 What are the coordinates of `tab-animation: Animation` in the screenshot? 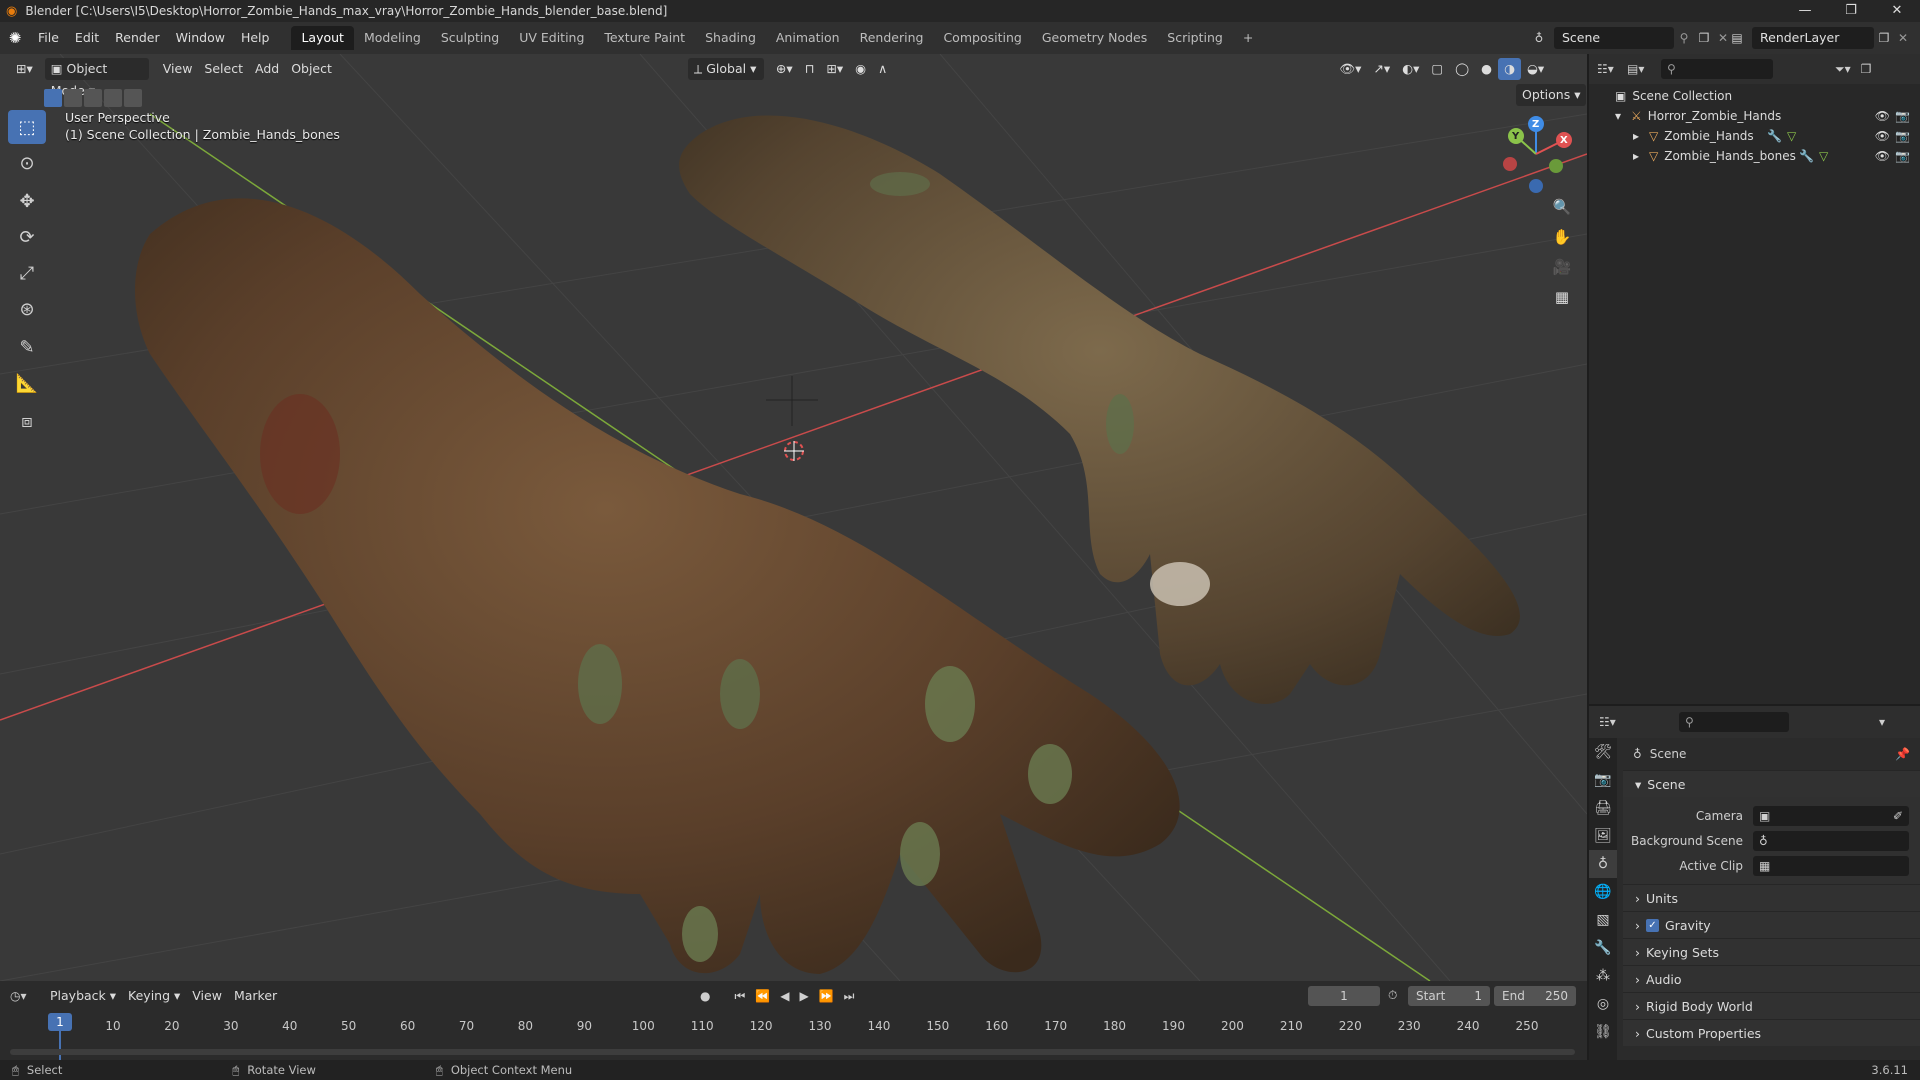 It's located at (808, 38).